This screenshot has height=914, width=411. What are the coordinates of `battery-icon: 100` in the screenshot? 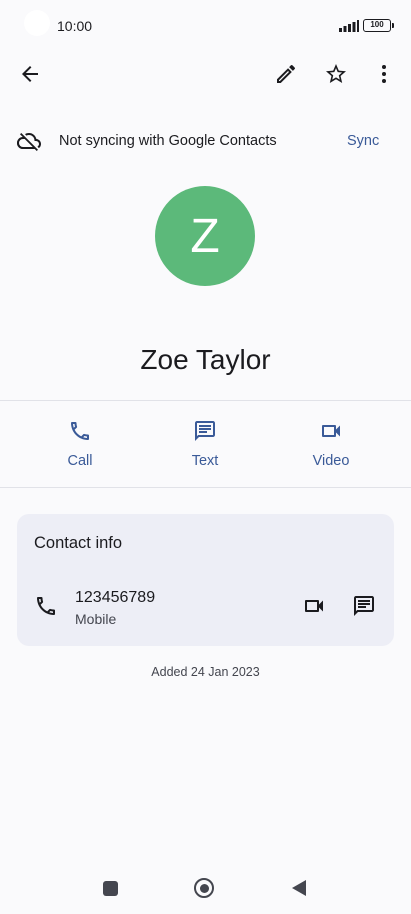 It's located at (378, 25).